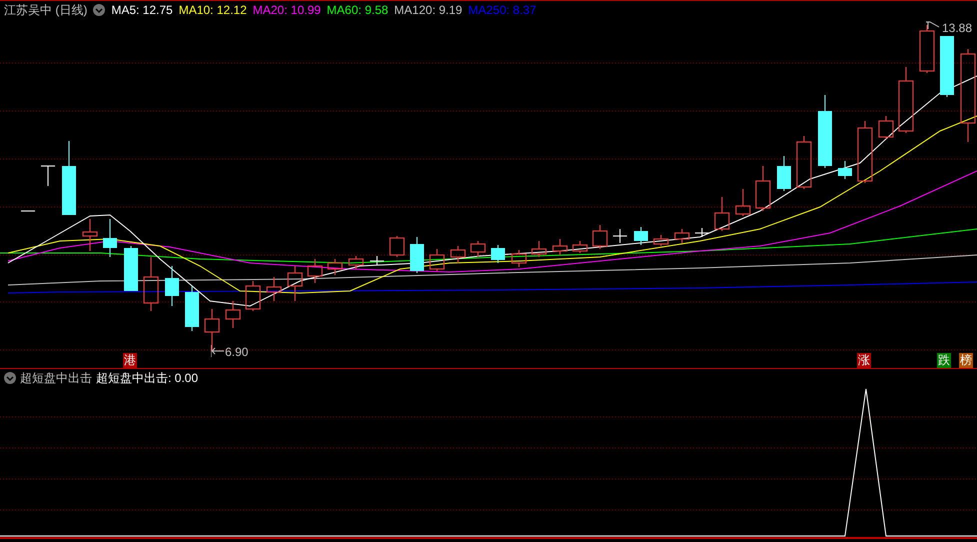  Describe the element at coordinates (966, 360) in the screenshot. I see `signal-tag: 榜` at that location.